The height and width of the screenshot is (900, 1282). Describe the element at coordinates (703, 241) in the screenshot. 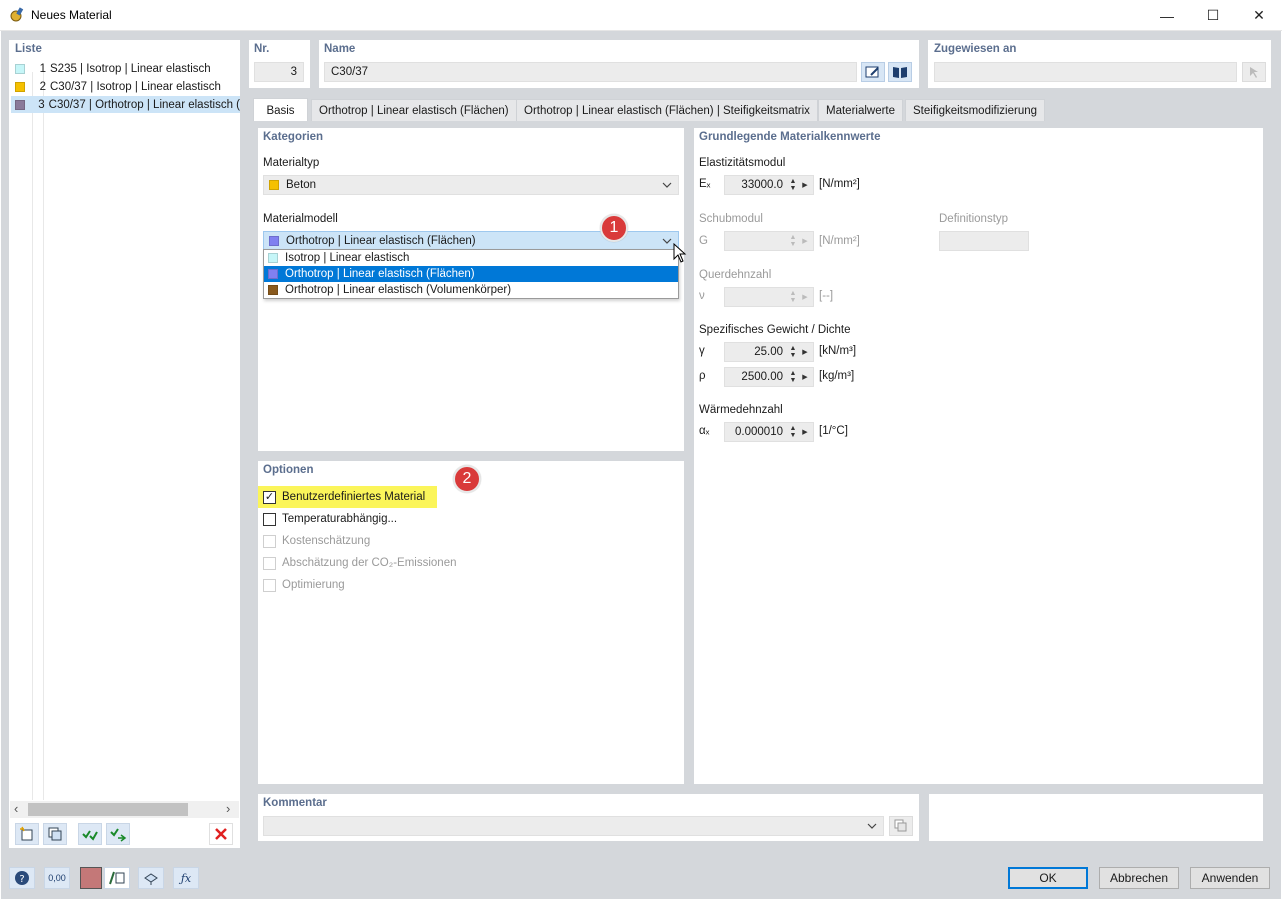

I see `g-symbol: G` at that location.